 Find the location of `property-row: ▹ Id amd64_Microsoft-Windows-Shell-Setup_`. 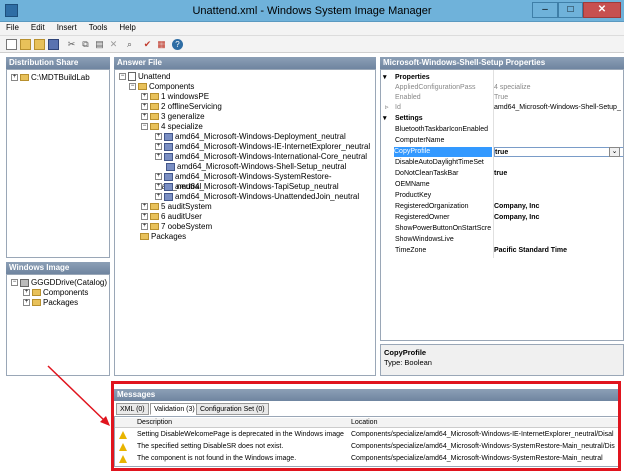

property-row: ▹ Id amd64_Microsoft-Windows-Shell-Setup_ is located at coordinates (502, 108).